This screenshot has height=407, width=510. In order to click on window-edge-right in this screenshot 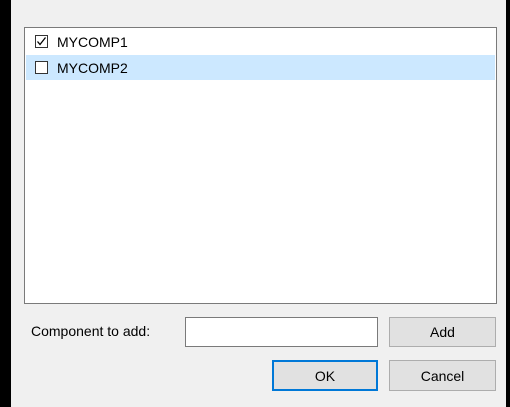, I will do `click(508, 203)`.